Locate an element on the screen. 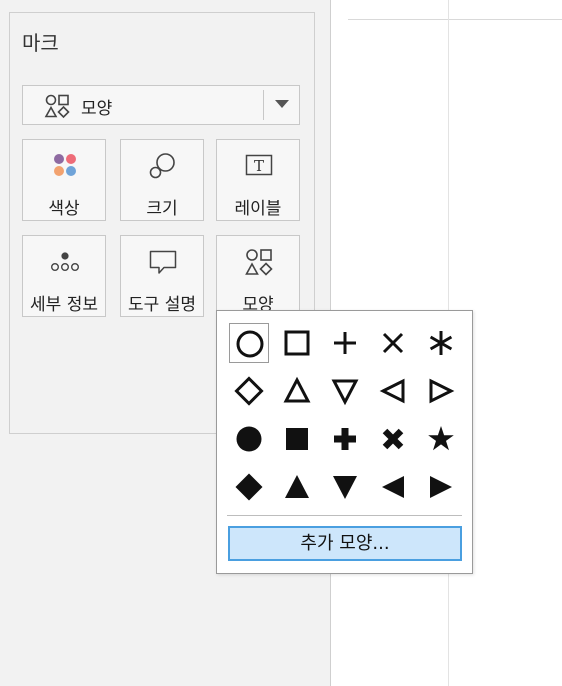 The height and width of the screenshot is (686, 562). open-triangle-right-icon is located at coordinates (442, 391).